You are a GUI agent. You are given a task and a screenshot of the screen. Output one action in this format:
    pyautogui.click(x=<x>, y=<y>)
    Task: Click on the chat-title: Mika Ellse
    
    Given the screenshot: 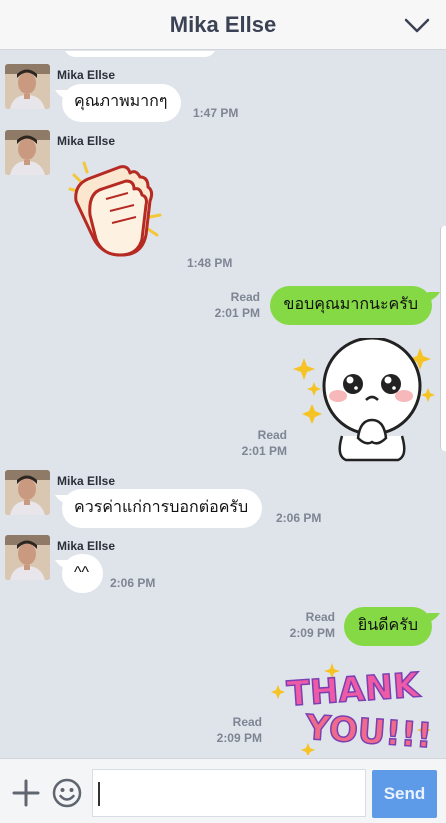 What is the action you would take?
    pyautogui.click(x=223, y=24)
    